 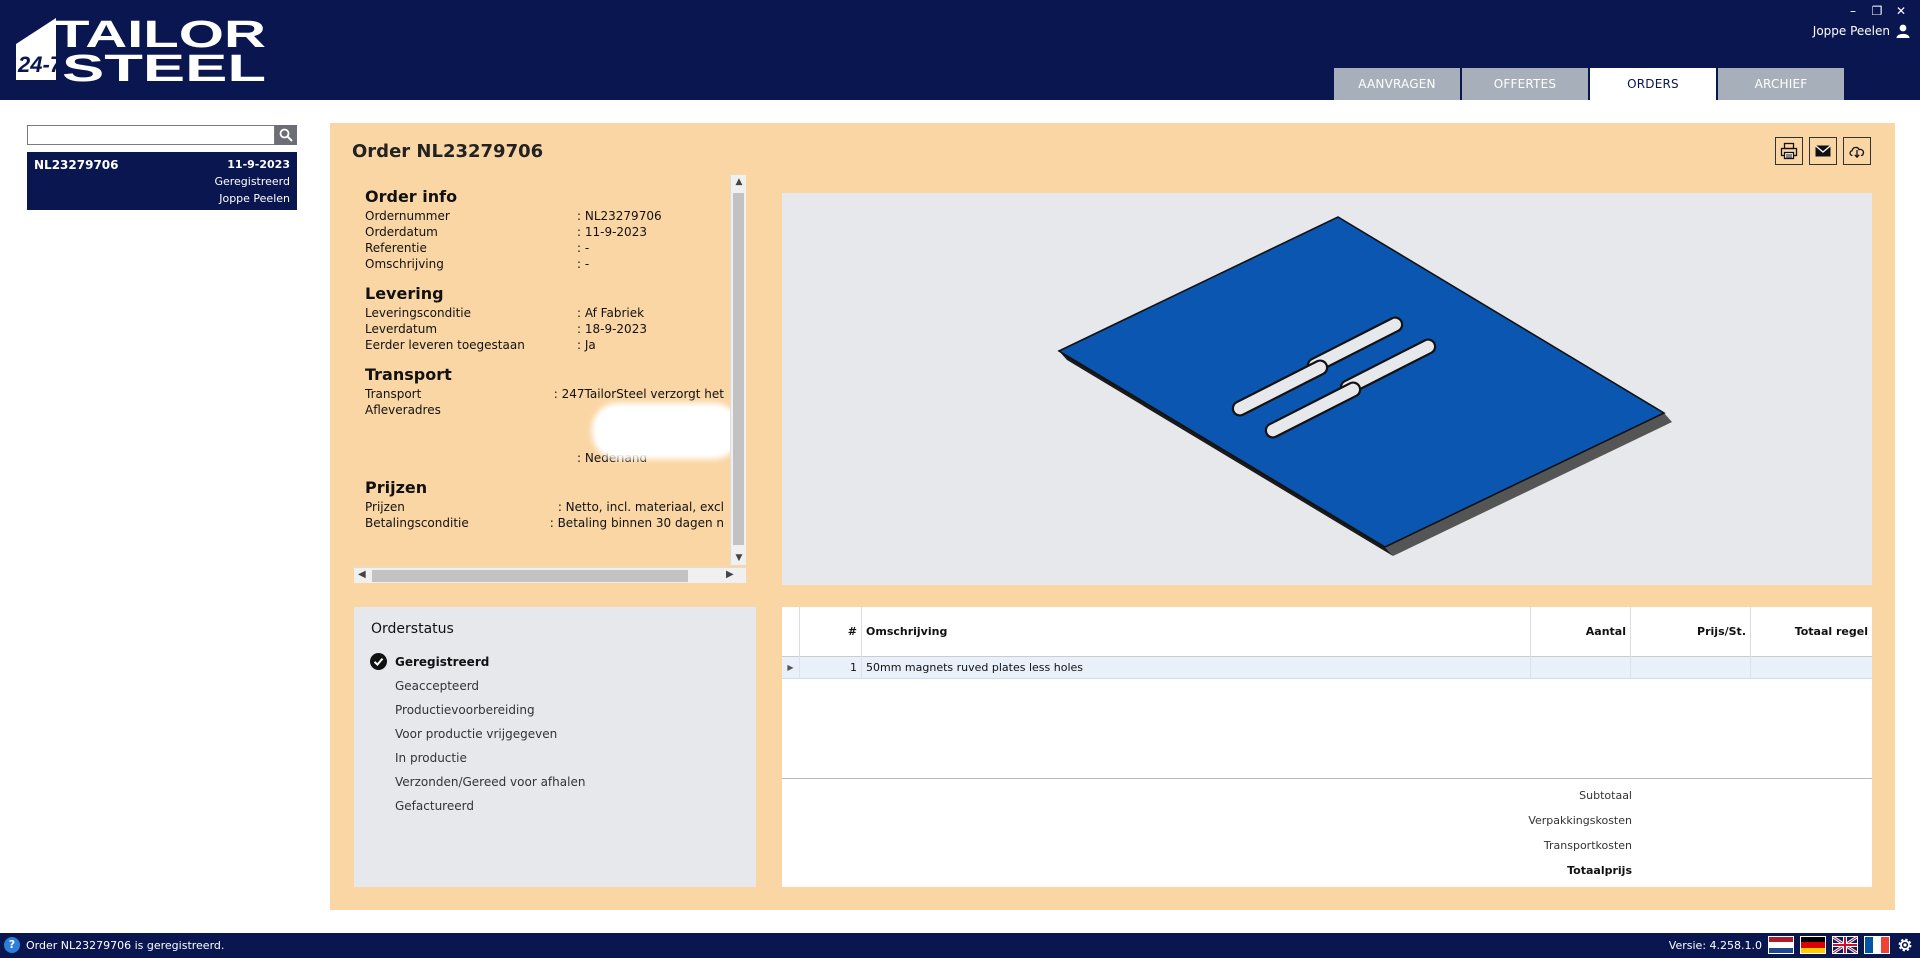 What do you see at coordinates (403, 410) in the screenshot?
I see `info-key: Afleveradres` at bounding box center [403, 410].